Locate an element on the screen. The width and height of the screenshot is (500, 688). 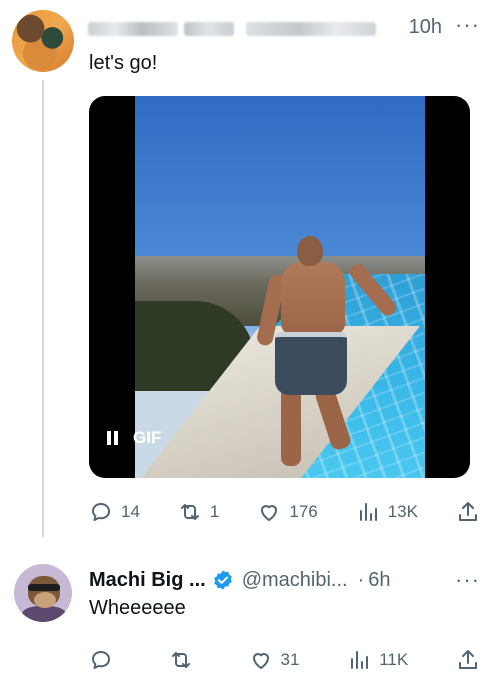
tweet-header: Machi Big ... @machibi... · 6h ··· is located at coordinates (284, 580).